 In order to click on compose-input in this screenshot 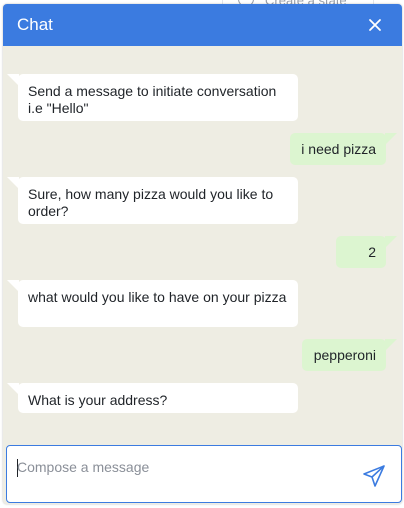, I will do `click(182, 467)`.